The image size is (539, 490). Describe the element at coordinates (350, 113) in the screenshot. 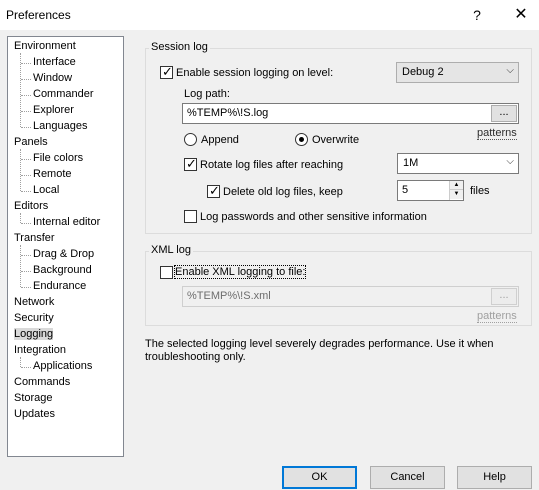

I see `log-path-input: %TEMP%\!S.log` at that location.